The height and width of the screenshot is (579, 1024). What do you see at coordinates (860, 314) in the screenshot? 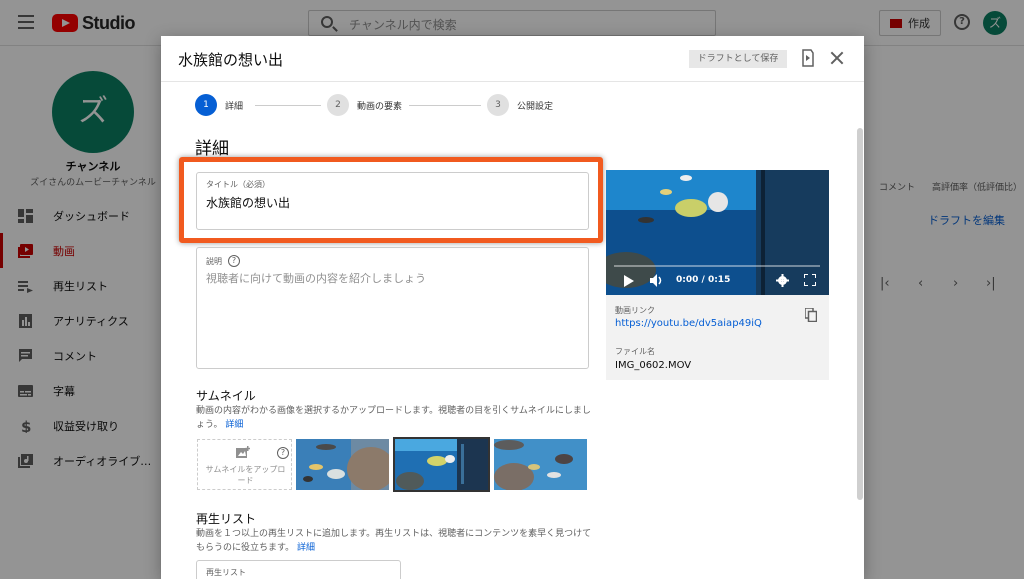
I see `dialog-scrollbar` at bounding box center [860, 314].